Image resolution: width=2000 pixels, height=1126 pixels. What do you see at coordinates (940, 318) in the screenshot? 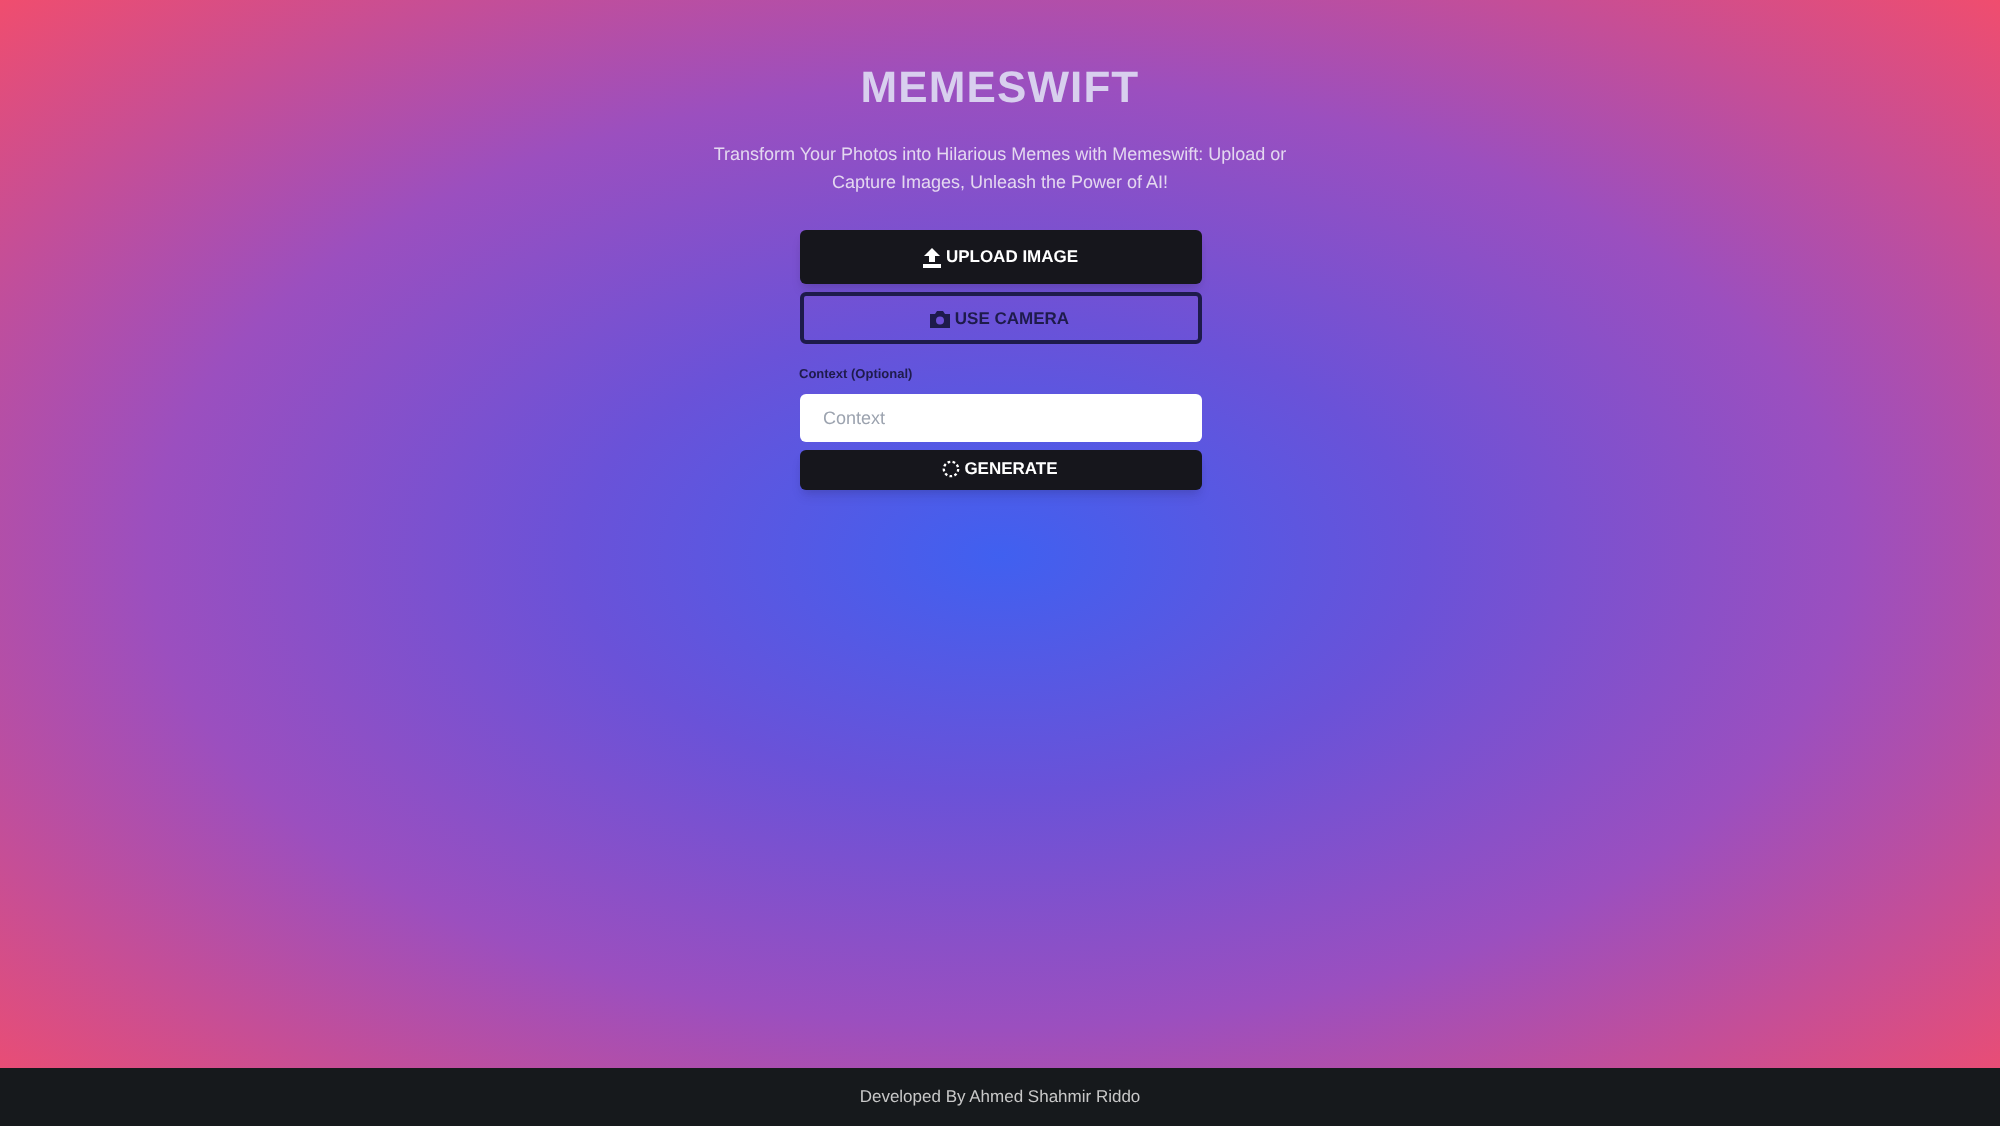
I see `camera-icon` at bounding box center [940, 318].